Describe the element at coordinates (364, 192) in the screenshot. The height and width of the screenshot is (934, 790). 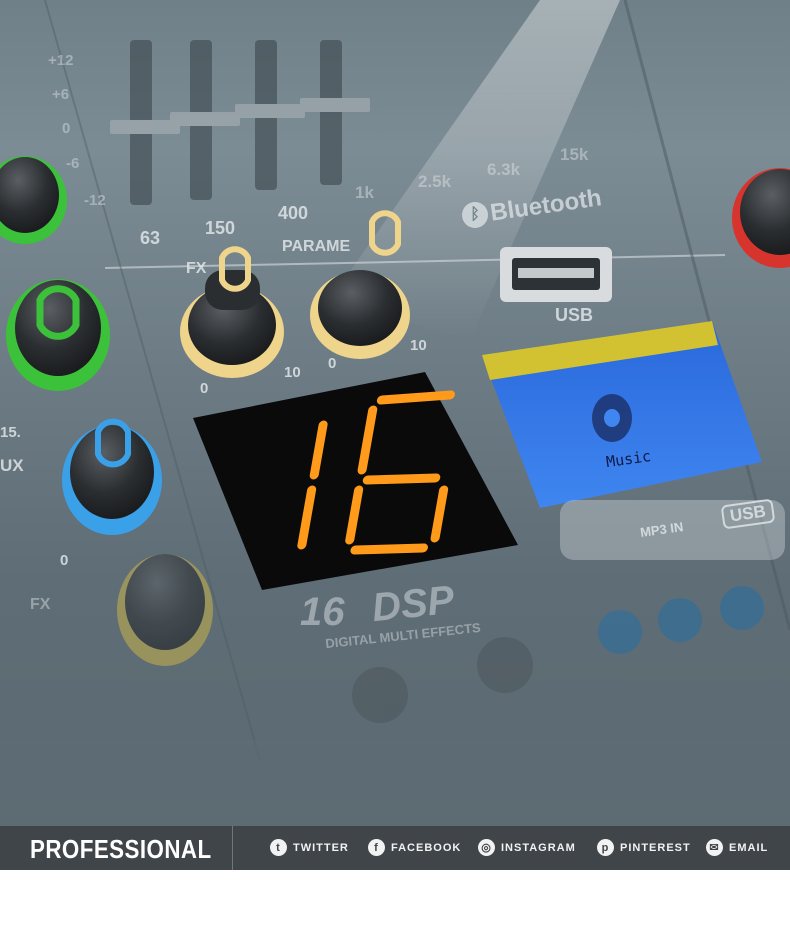
I see `eq-freq-label: 1k` at that location.